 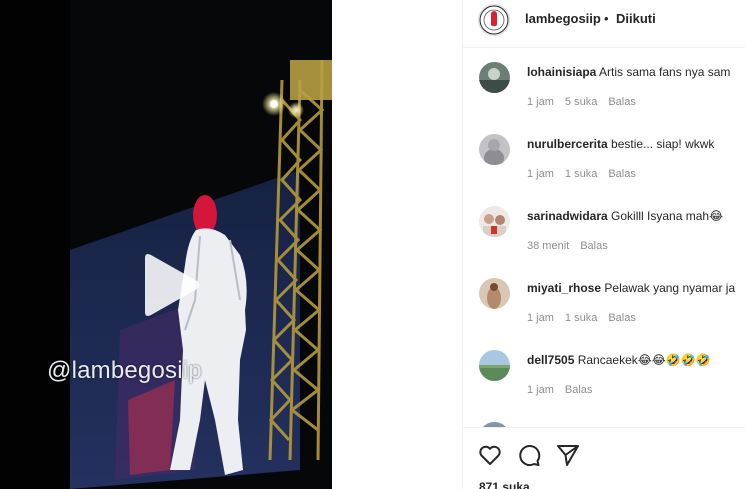 What do you see at coordinates (124, 370) in the screenshot?
I see `video-watermark: @lambegosiip` at bounding box center [124, 370].